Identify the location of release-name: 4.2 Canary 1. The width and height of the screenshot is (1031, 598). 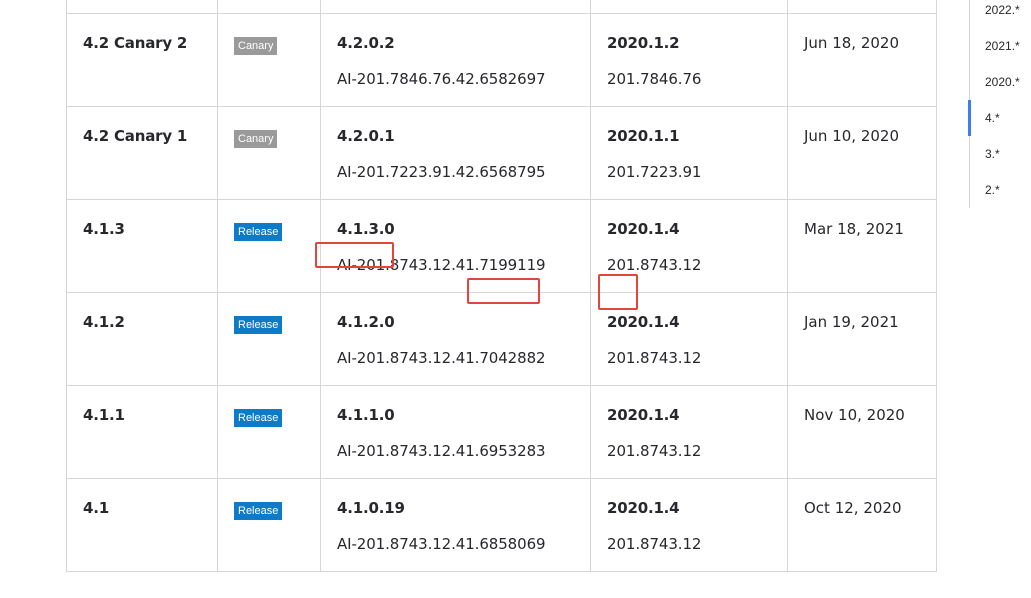
(135, 136).